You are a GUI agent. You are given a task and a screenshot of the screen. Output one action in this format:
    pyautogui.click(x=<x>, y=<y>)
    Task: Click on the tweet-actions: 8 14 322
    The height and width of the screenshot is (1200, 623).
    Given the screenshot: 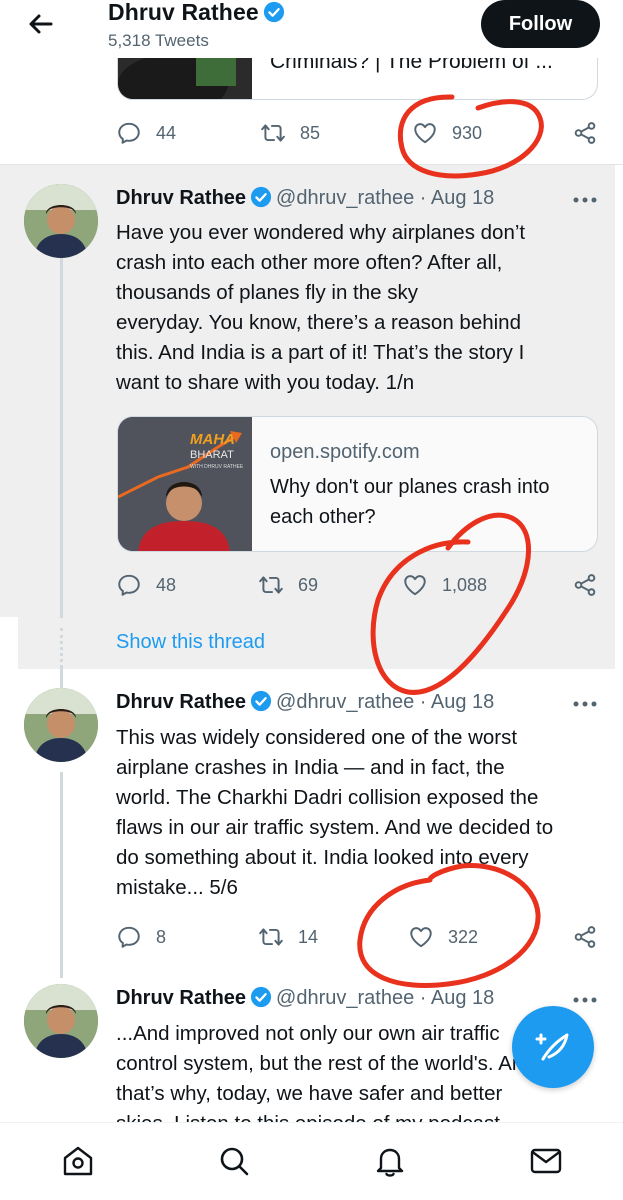 What is the action you would take?
    pyautogui.click(x=358, y=937)
    